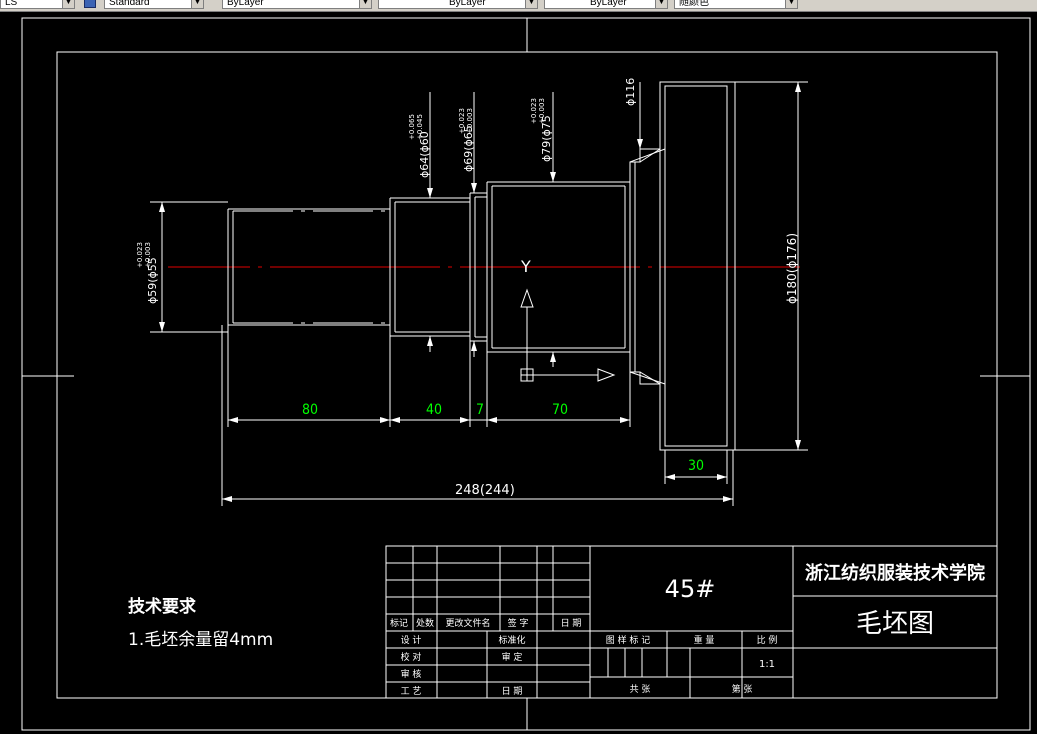 The image size is (1037, 734). Describe the element at coordinates (518, 623) in the screenshot. I see `rev-header-sign: 签 字` at that location.